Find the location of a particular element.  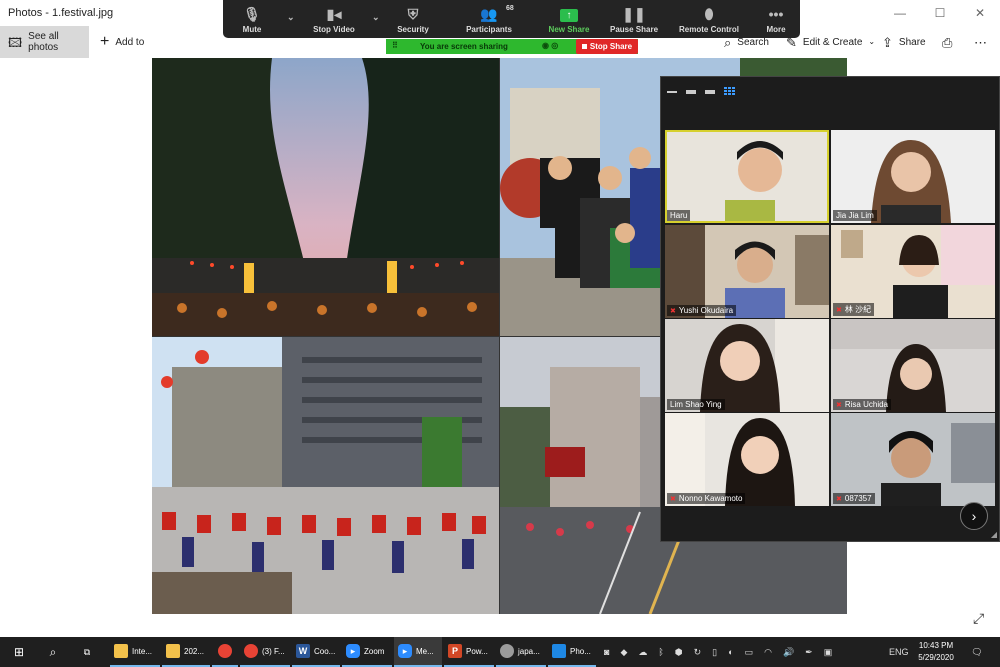

video-options-chevron-icon: ⌄ is located at coordinates (376, 17).